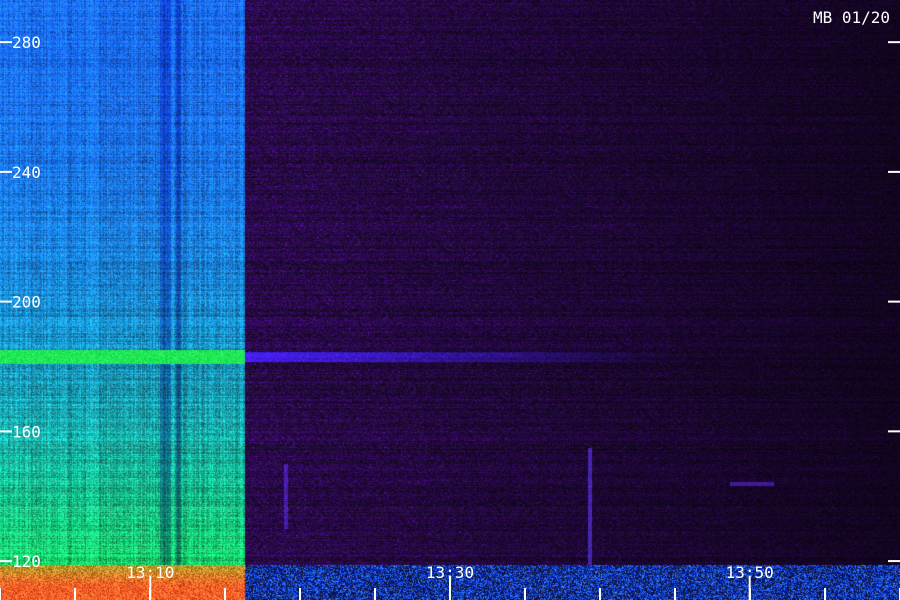 The width and height of the screenshot is (900, 600). I want to click on x-tick-label: 13:50, so click(750, 572).